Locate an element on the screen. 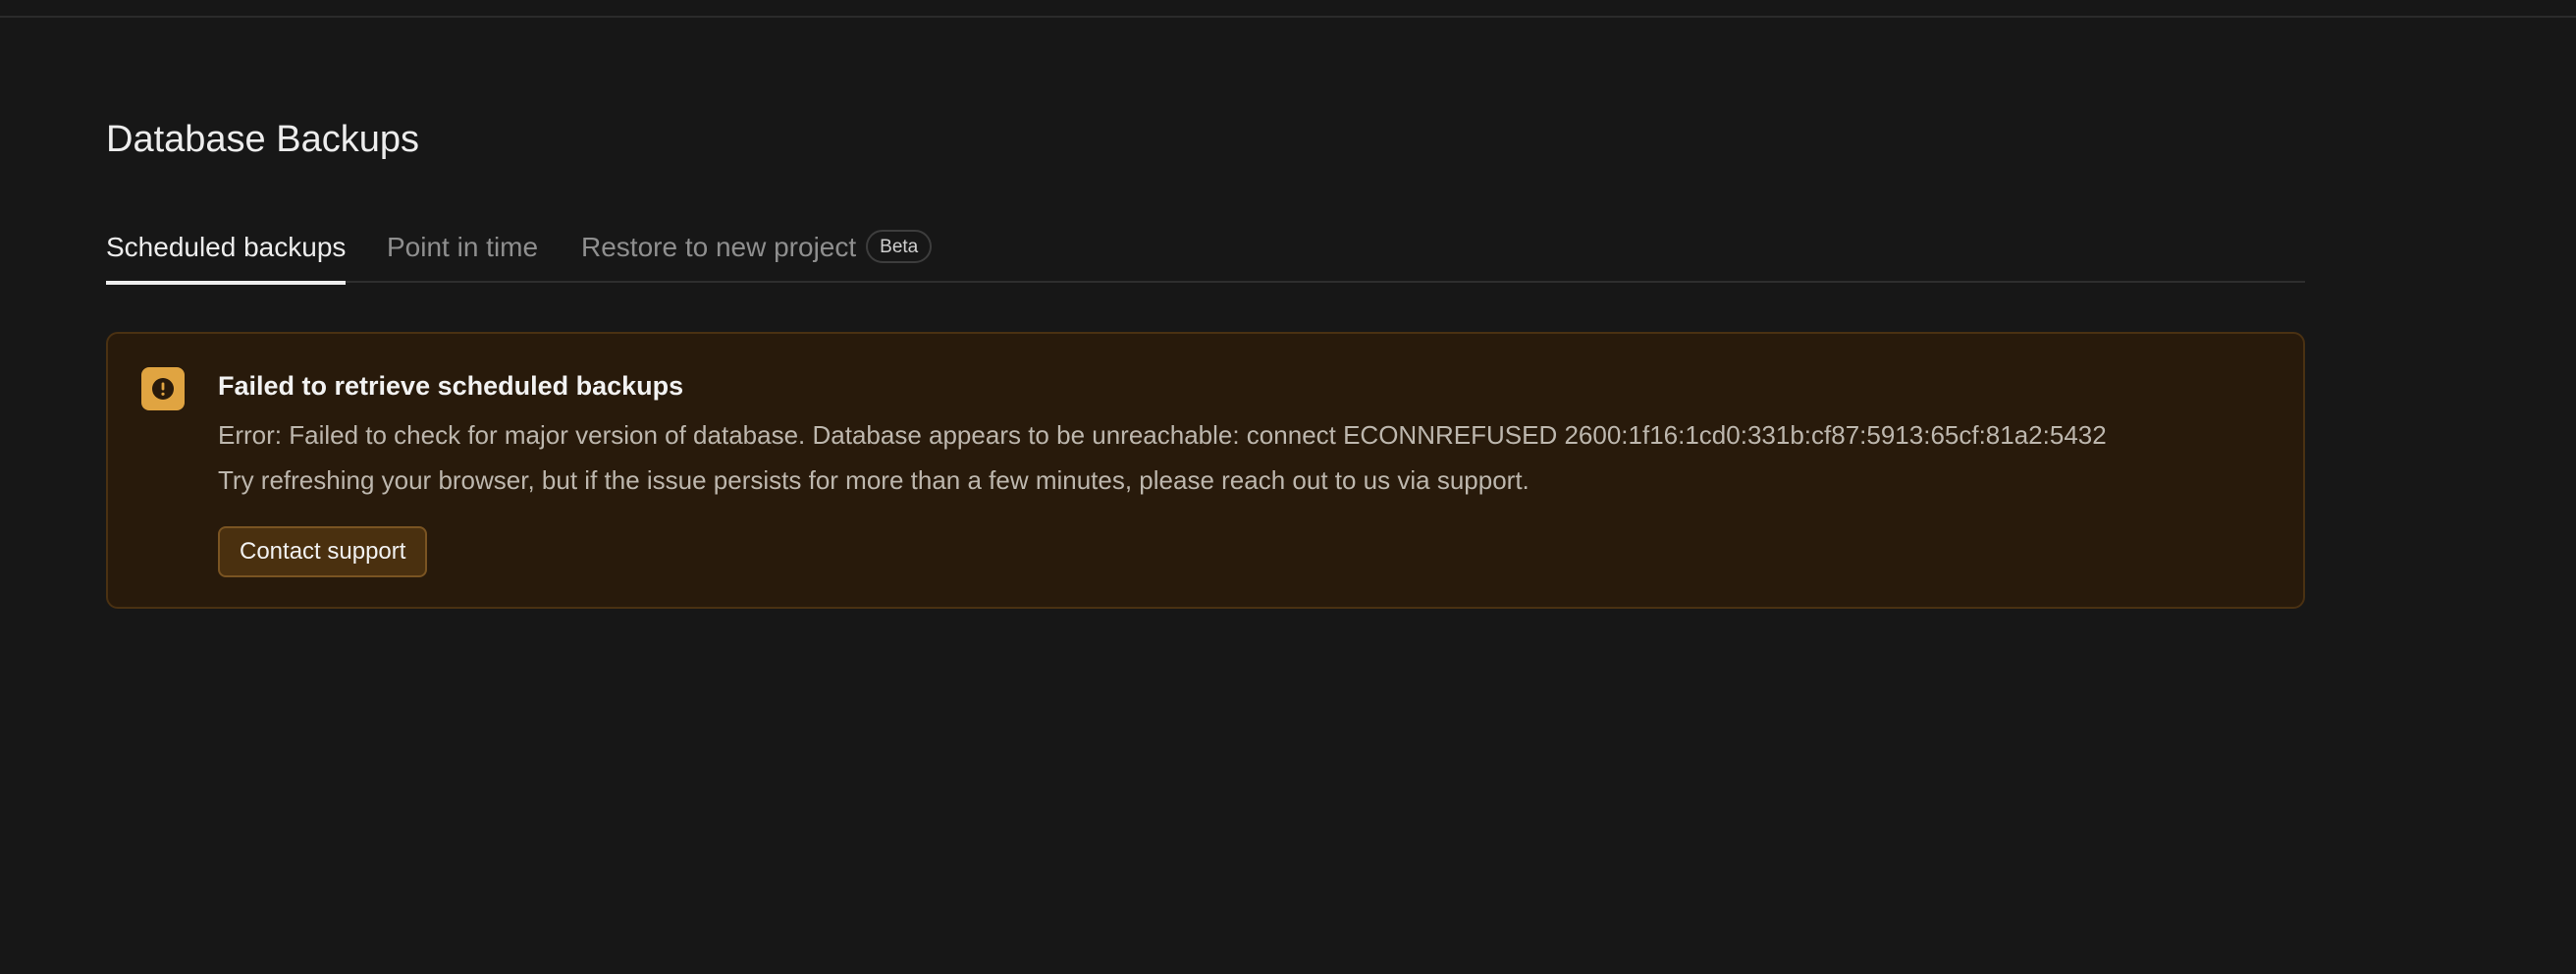 This screenshot has width=2576, height=974. tab-scheduled-backups: Scheduled backups is located at coordinates (226, 254).